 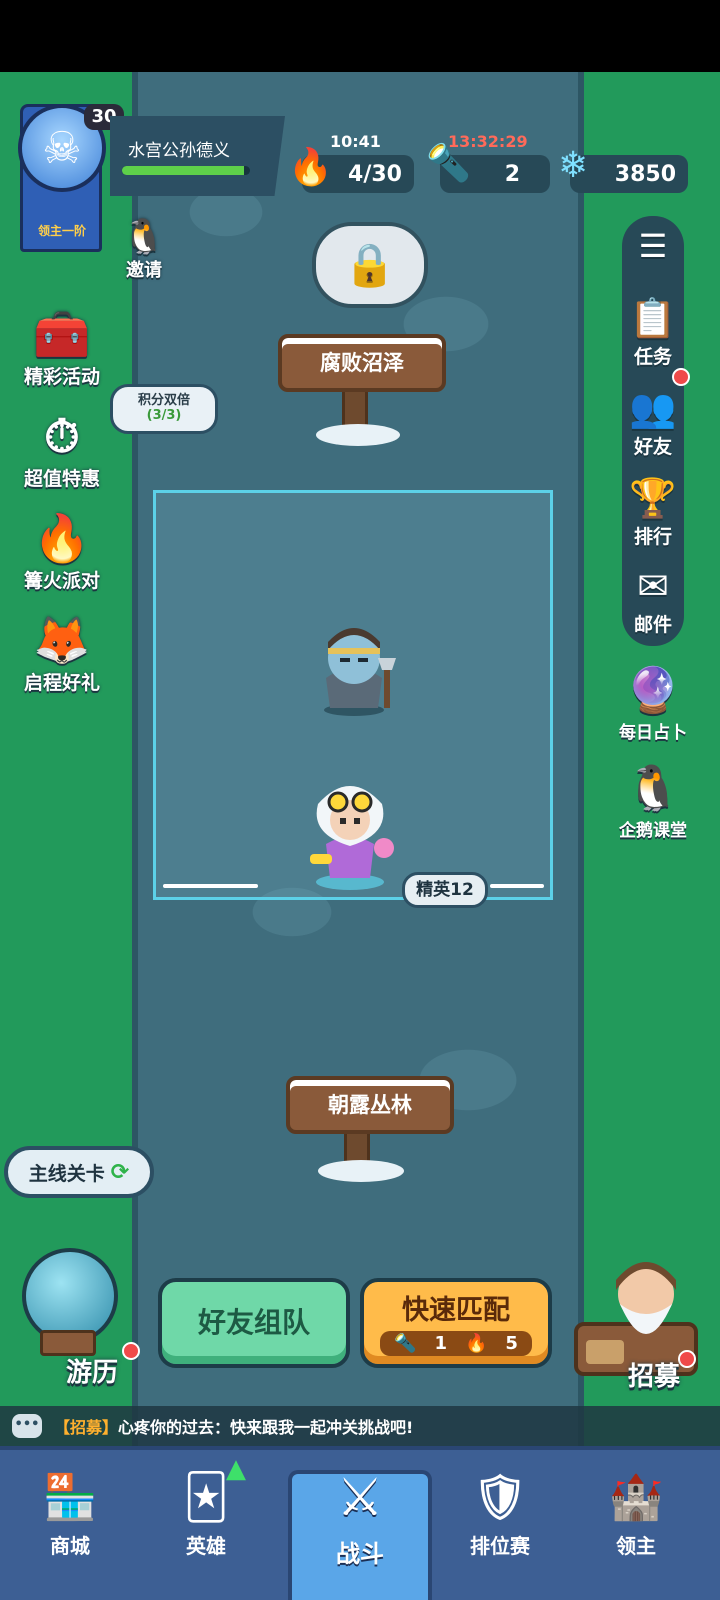 What do you see at coordinates (131, 1351) in the screenshot?
I see `travel-notification-dot` at bounding box center [131, 1351].